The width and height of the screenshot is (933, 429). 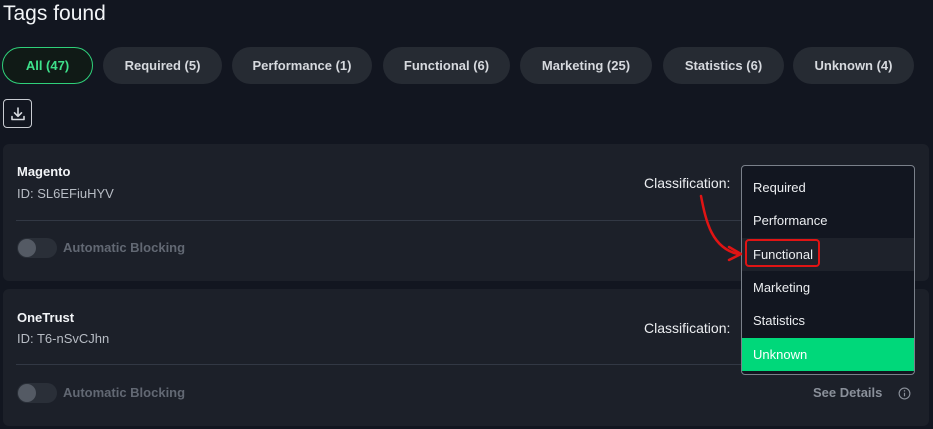 I want to click on tag-id: ID: SL6EFiuHYV, so click(x=65, y=193).